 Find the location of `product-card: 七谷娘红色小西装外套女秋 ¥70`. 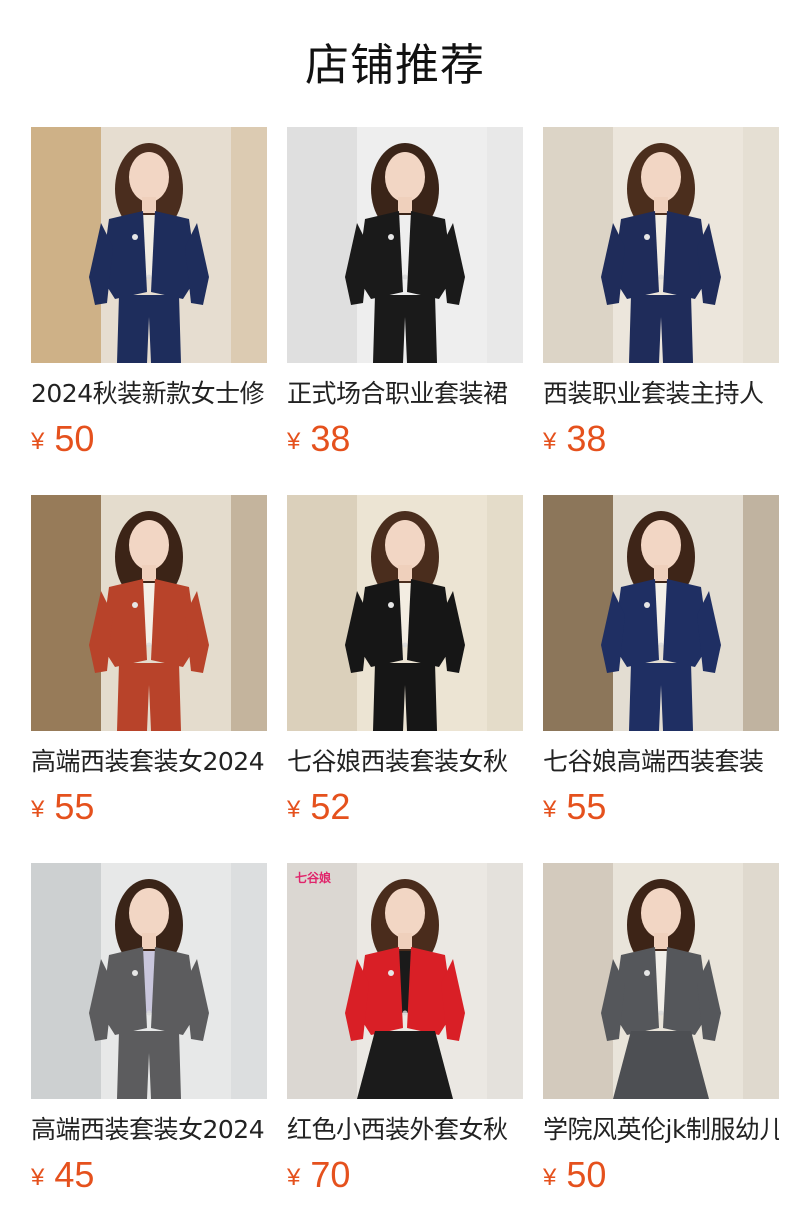

product-card: 七谷娘红色小西装外套女秋 ¥70 is located at coordinates (405, 1047).